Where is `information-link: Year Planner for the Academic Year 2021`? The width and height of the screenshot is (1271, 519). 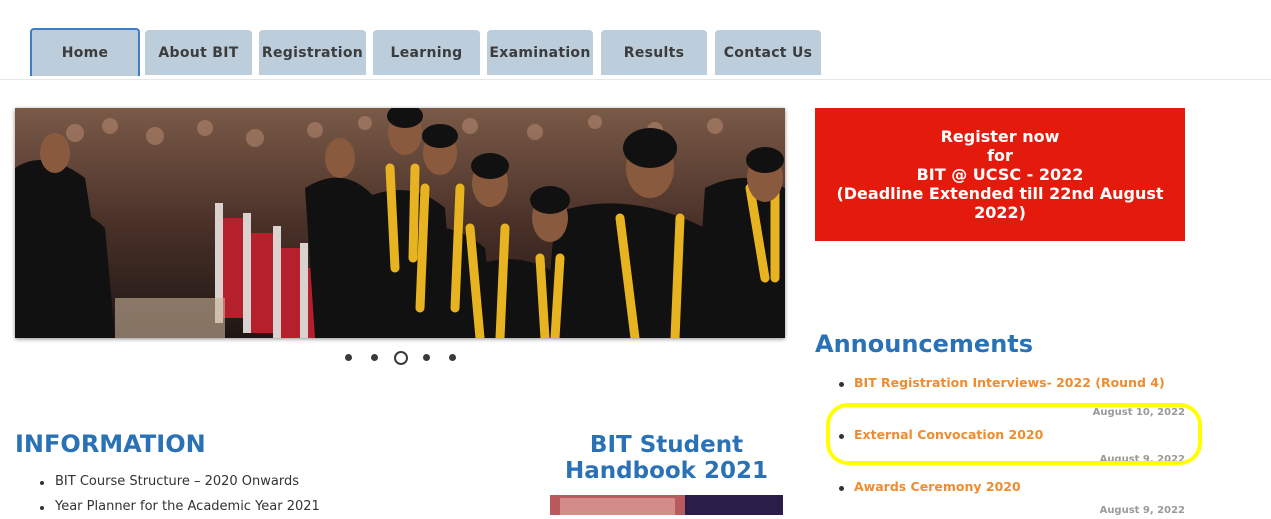 information-link: Year Planner for the Academic Year 2021 is located at coordinates (187, 506).